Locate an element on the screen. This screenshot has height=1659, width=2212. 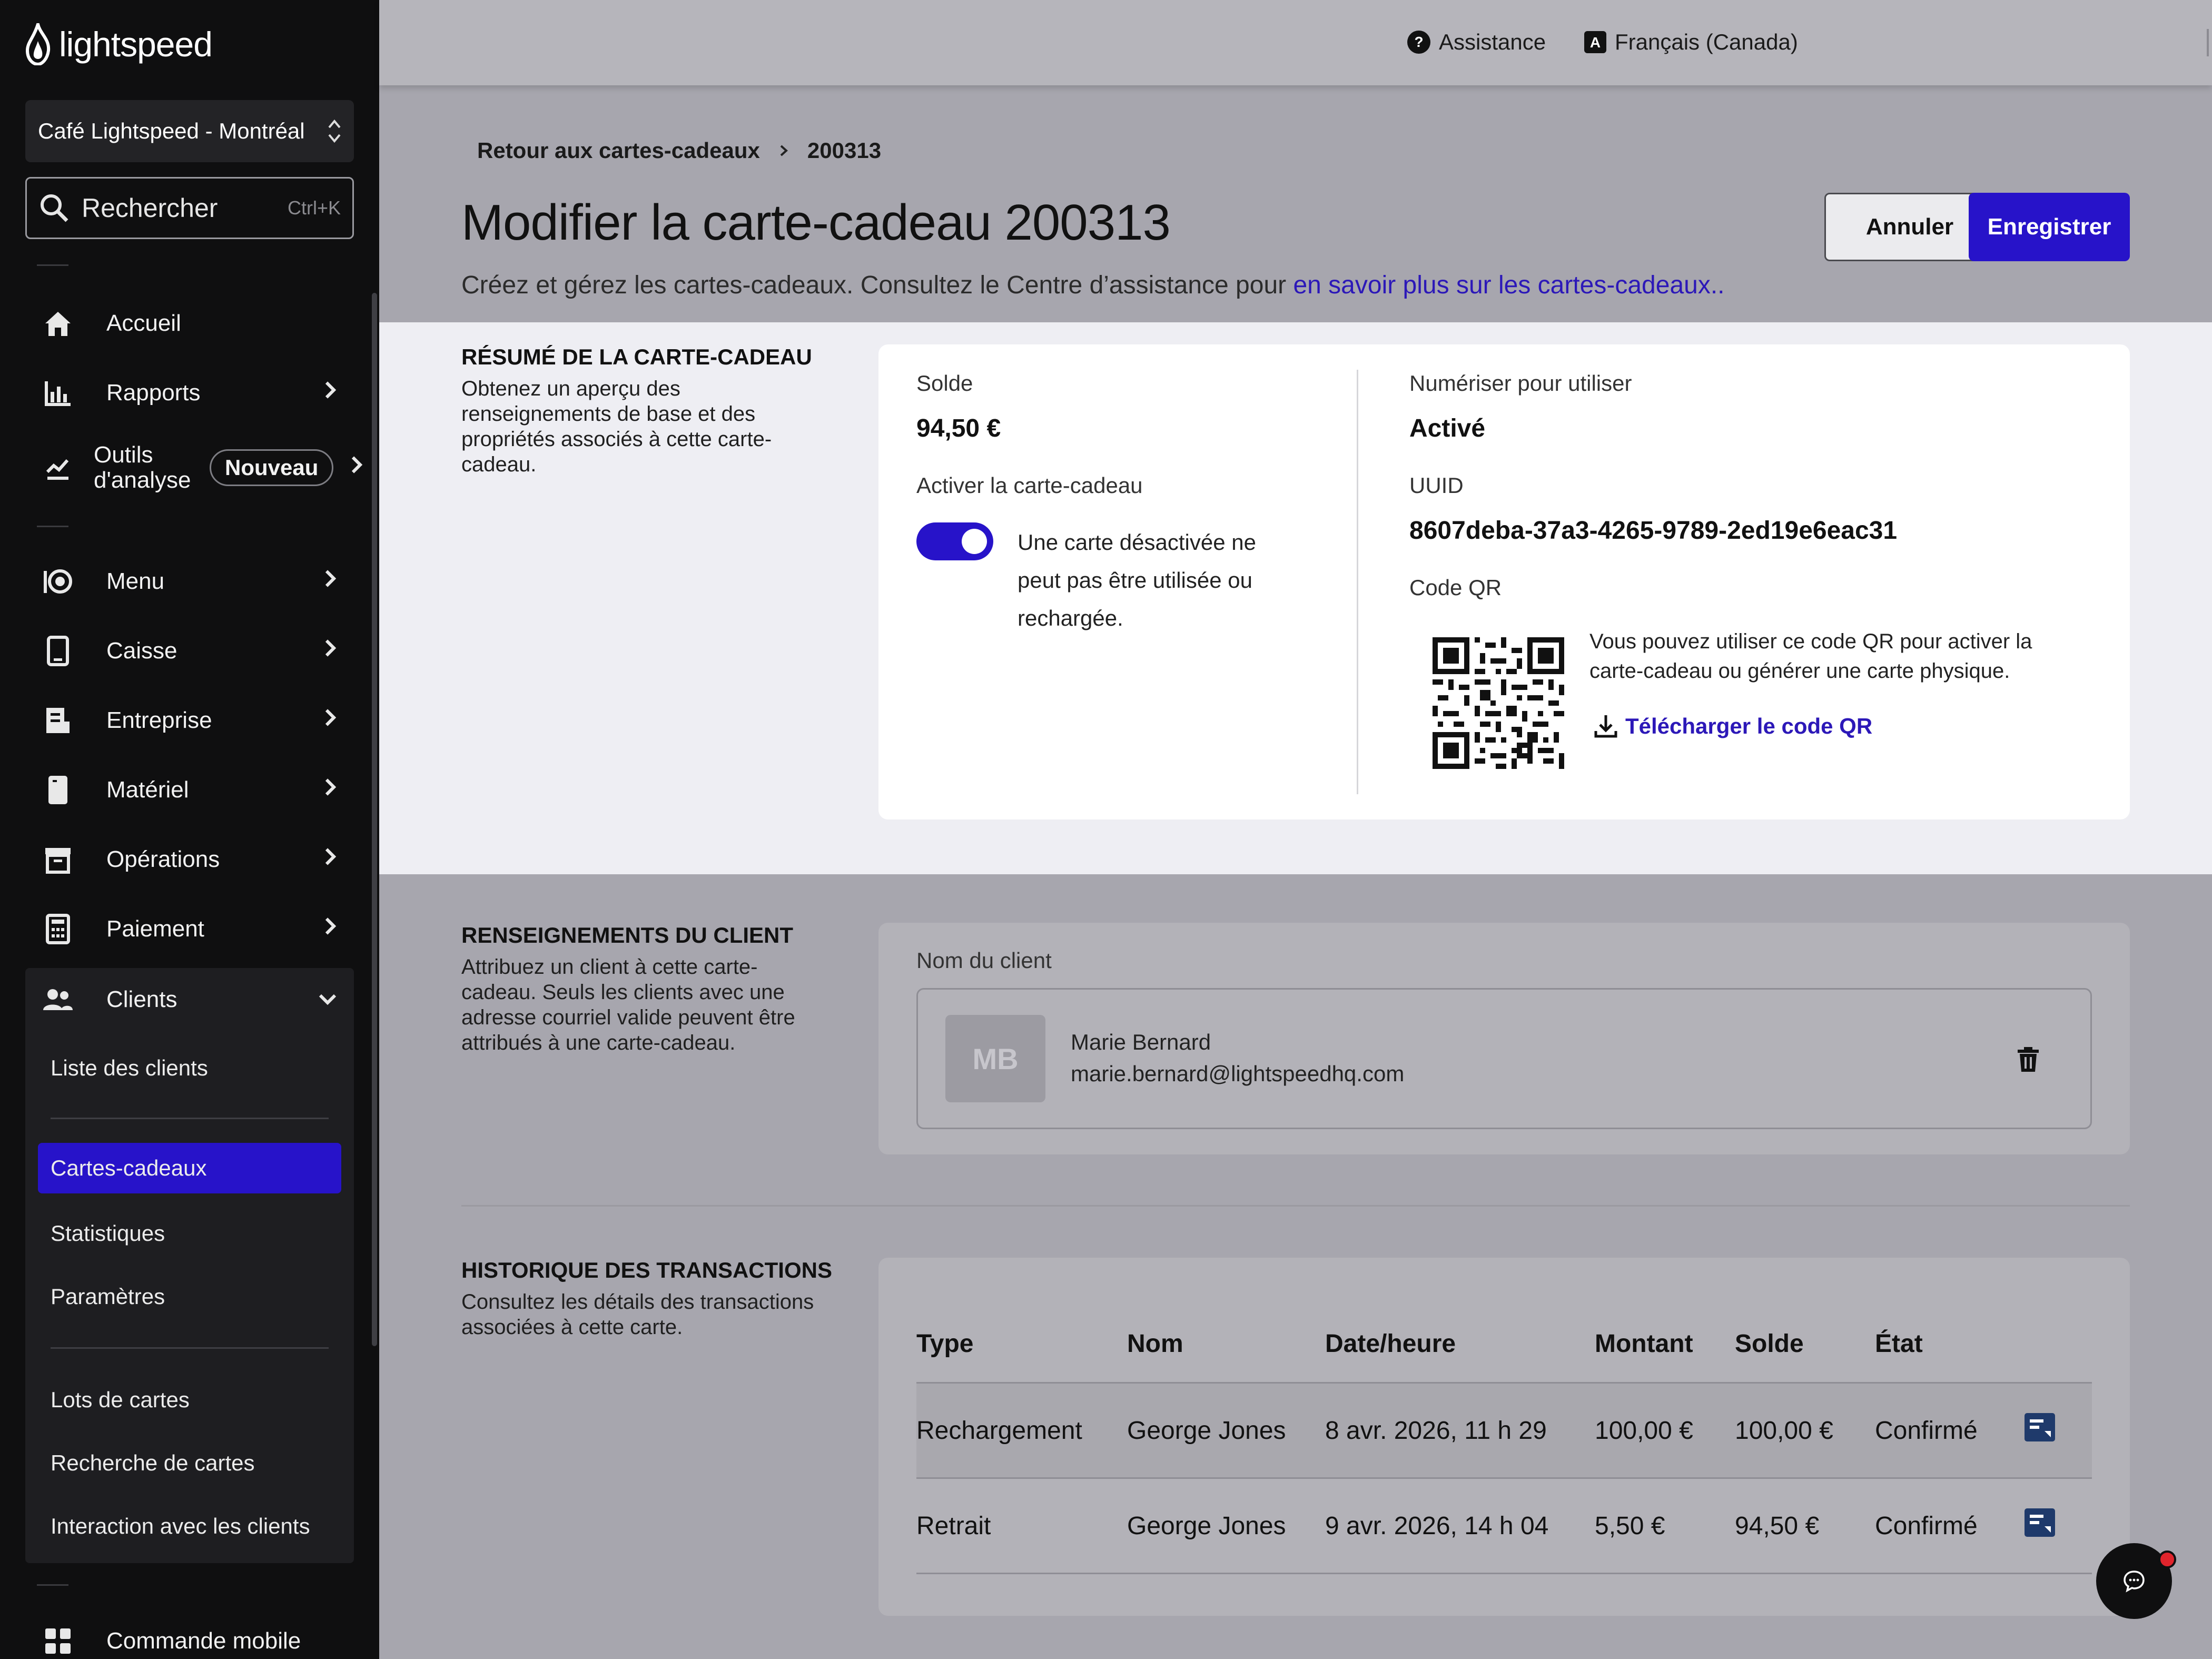
trash-icon is located at coordinates (2028, 1059).